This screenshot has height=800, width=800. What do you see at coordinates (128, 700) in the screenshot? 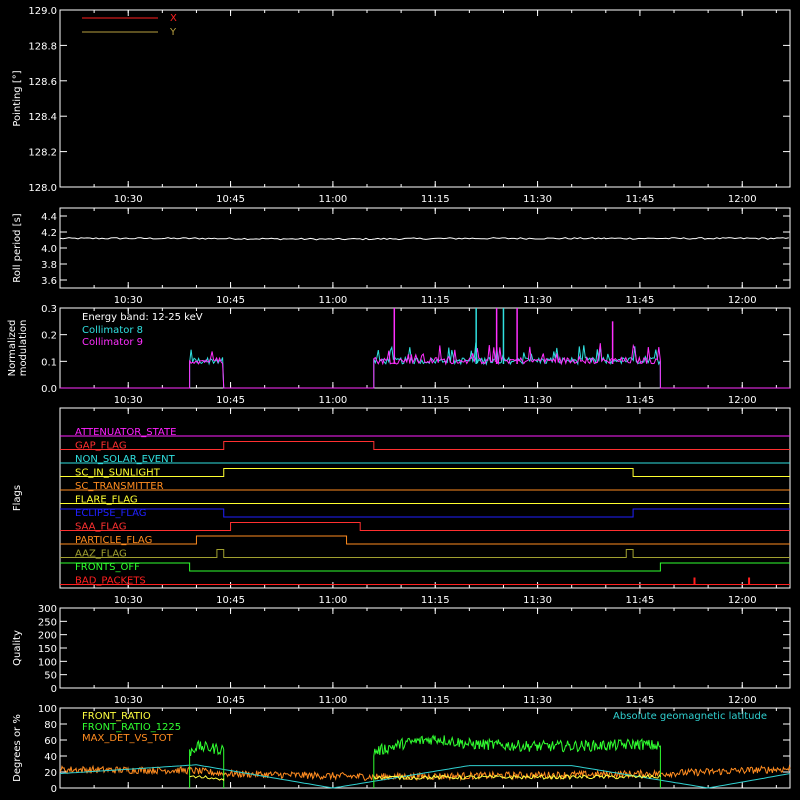
I see `quality-x-tick-label: 10:30` at bounding box center [128, 700].